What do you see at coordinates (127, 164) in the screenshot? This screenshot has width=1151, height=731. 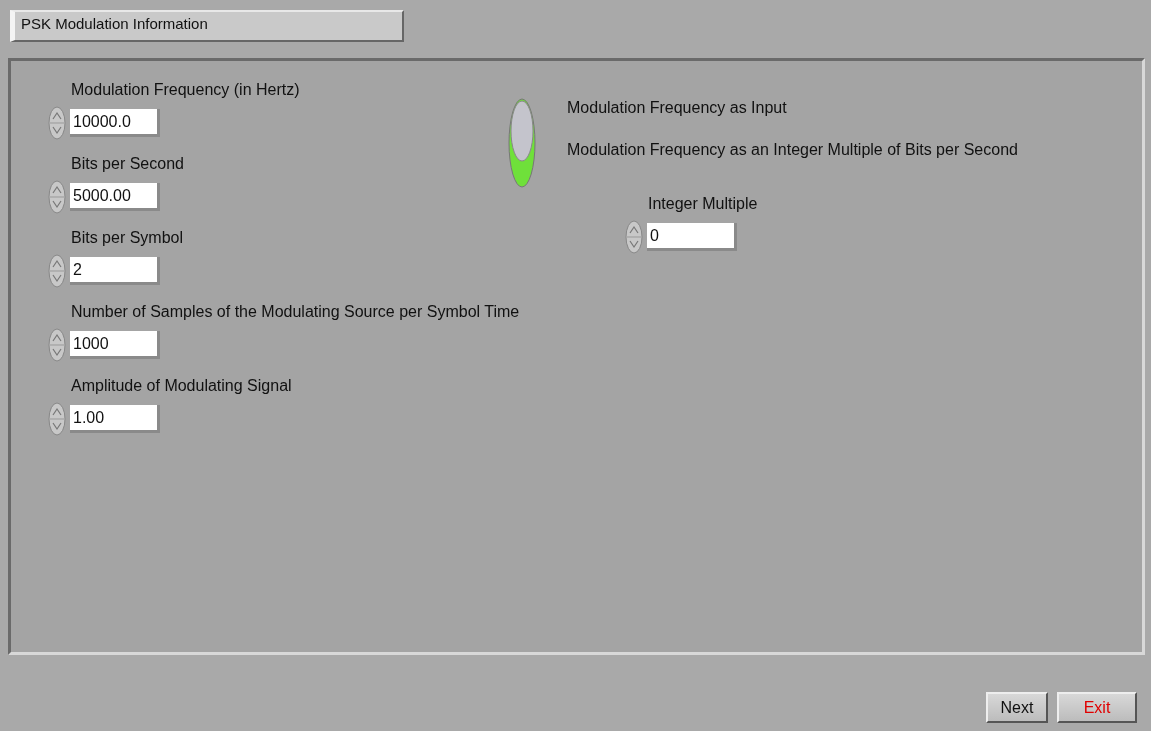 I see `field-label: Bits per Second` at bounding box center [127, 164].